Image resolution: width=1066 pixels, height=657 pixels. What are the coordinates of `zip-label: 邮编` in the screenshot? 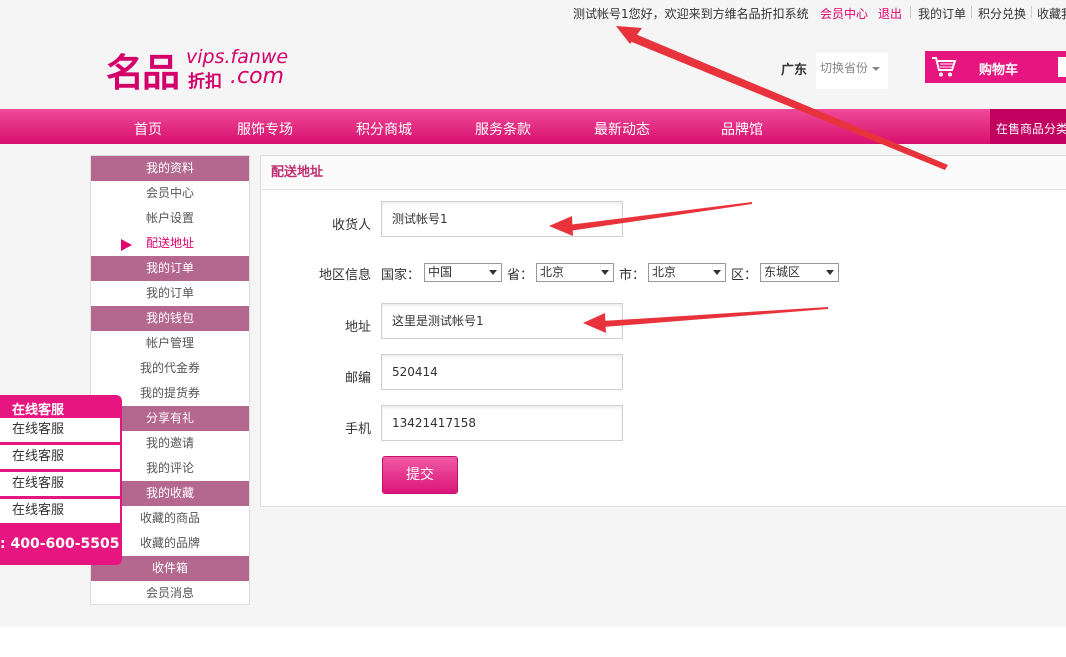 It's located at (357, 378).